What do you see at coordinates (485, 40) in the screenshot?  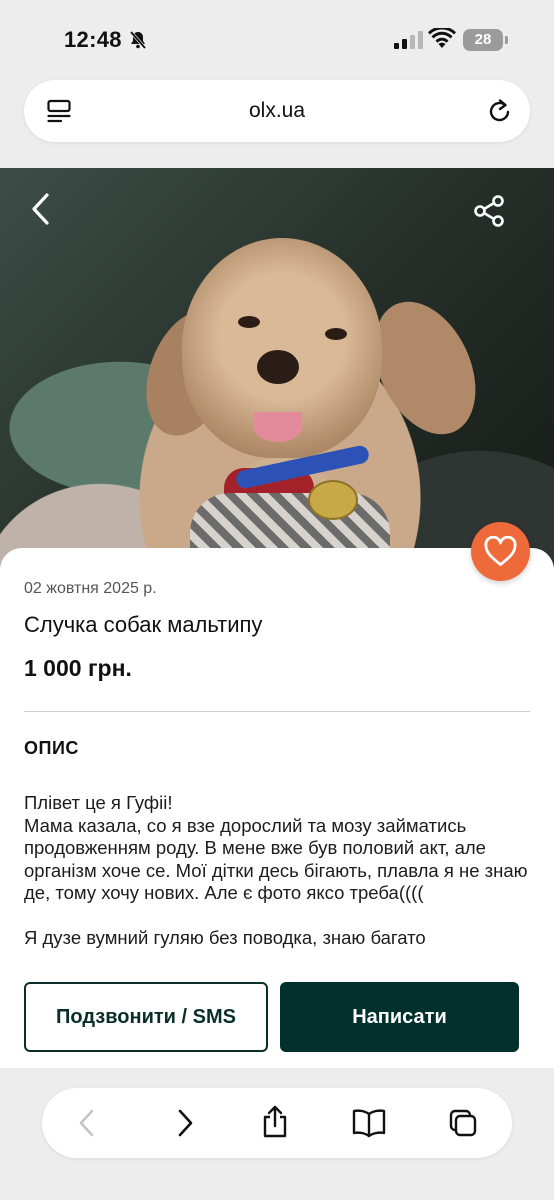 I see `battery-indicator: 28` at bounding box center [485, 40].